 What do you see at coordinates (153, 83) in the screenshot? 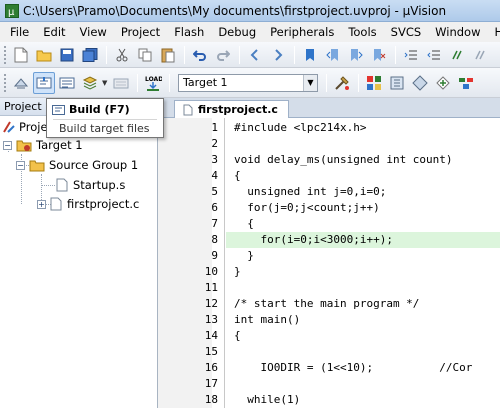
I see `download-icon: LOAD` at bounding box center [153, 83].